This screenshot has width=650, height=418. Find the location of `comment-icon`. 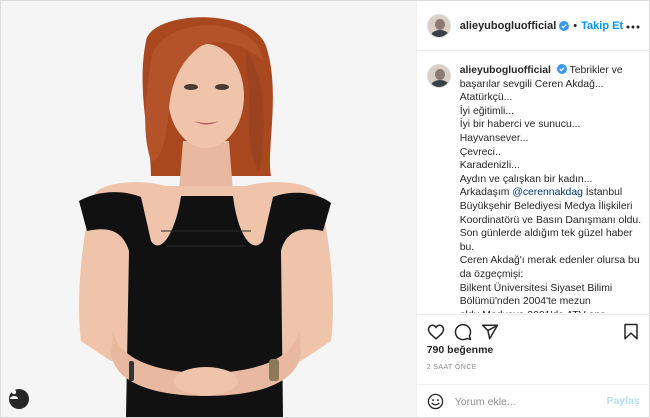

comment-icon is located at coordinates (463, 332).